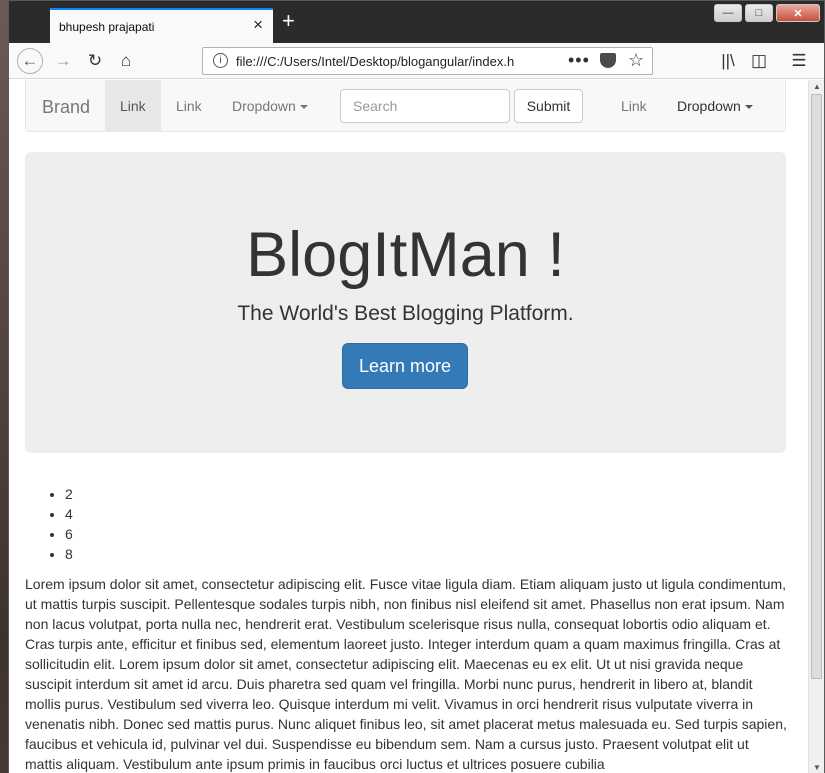  I want to click on reload-icon: ↻, so click(95, 61).